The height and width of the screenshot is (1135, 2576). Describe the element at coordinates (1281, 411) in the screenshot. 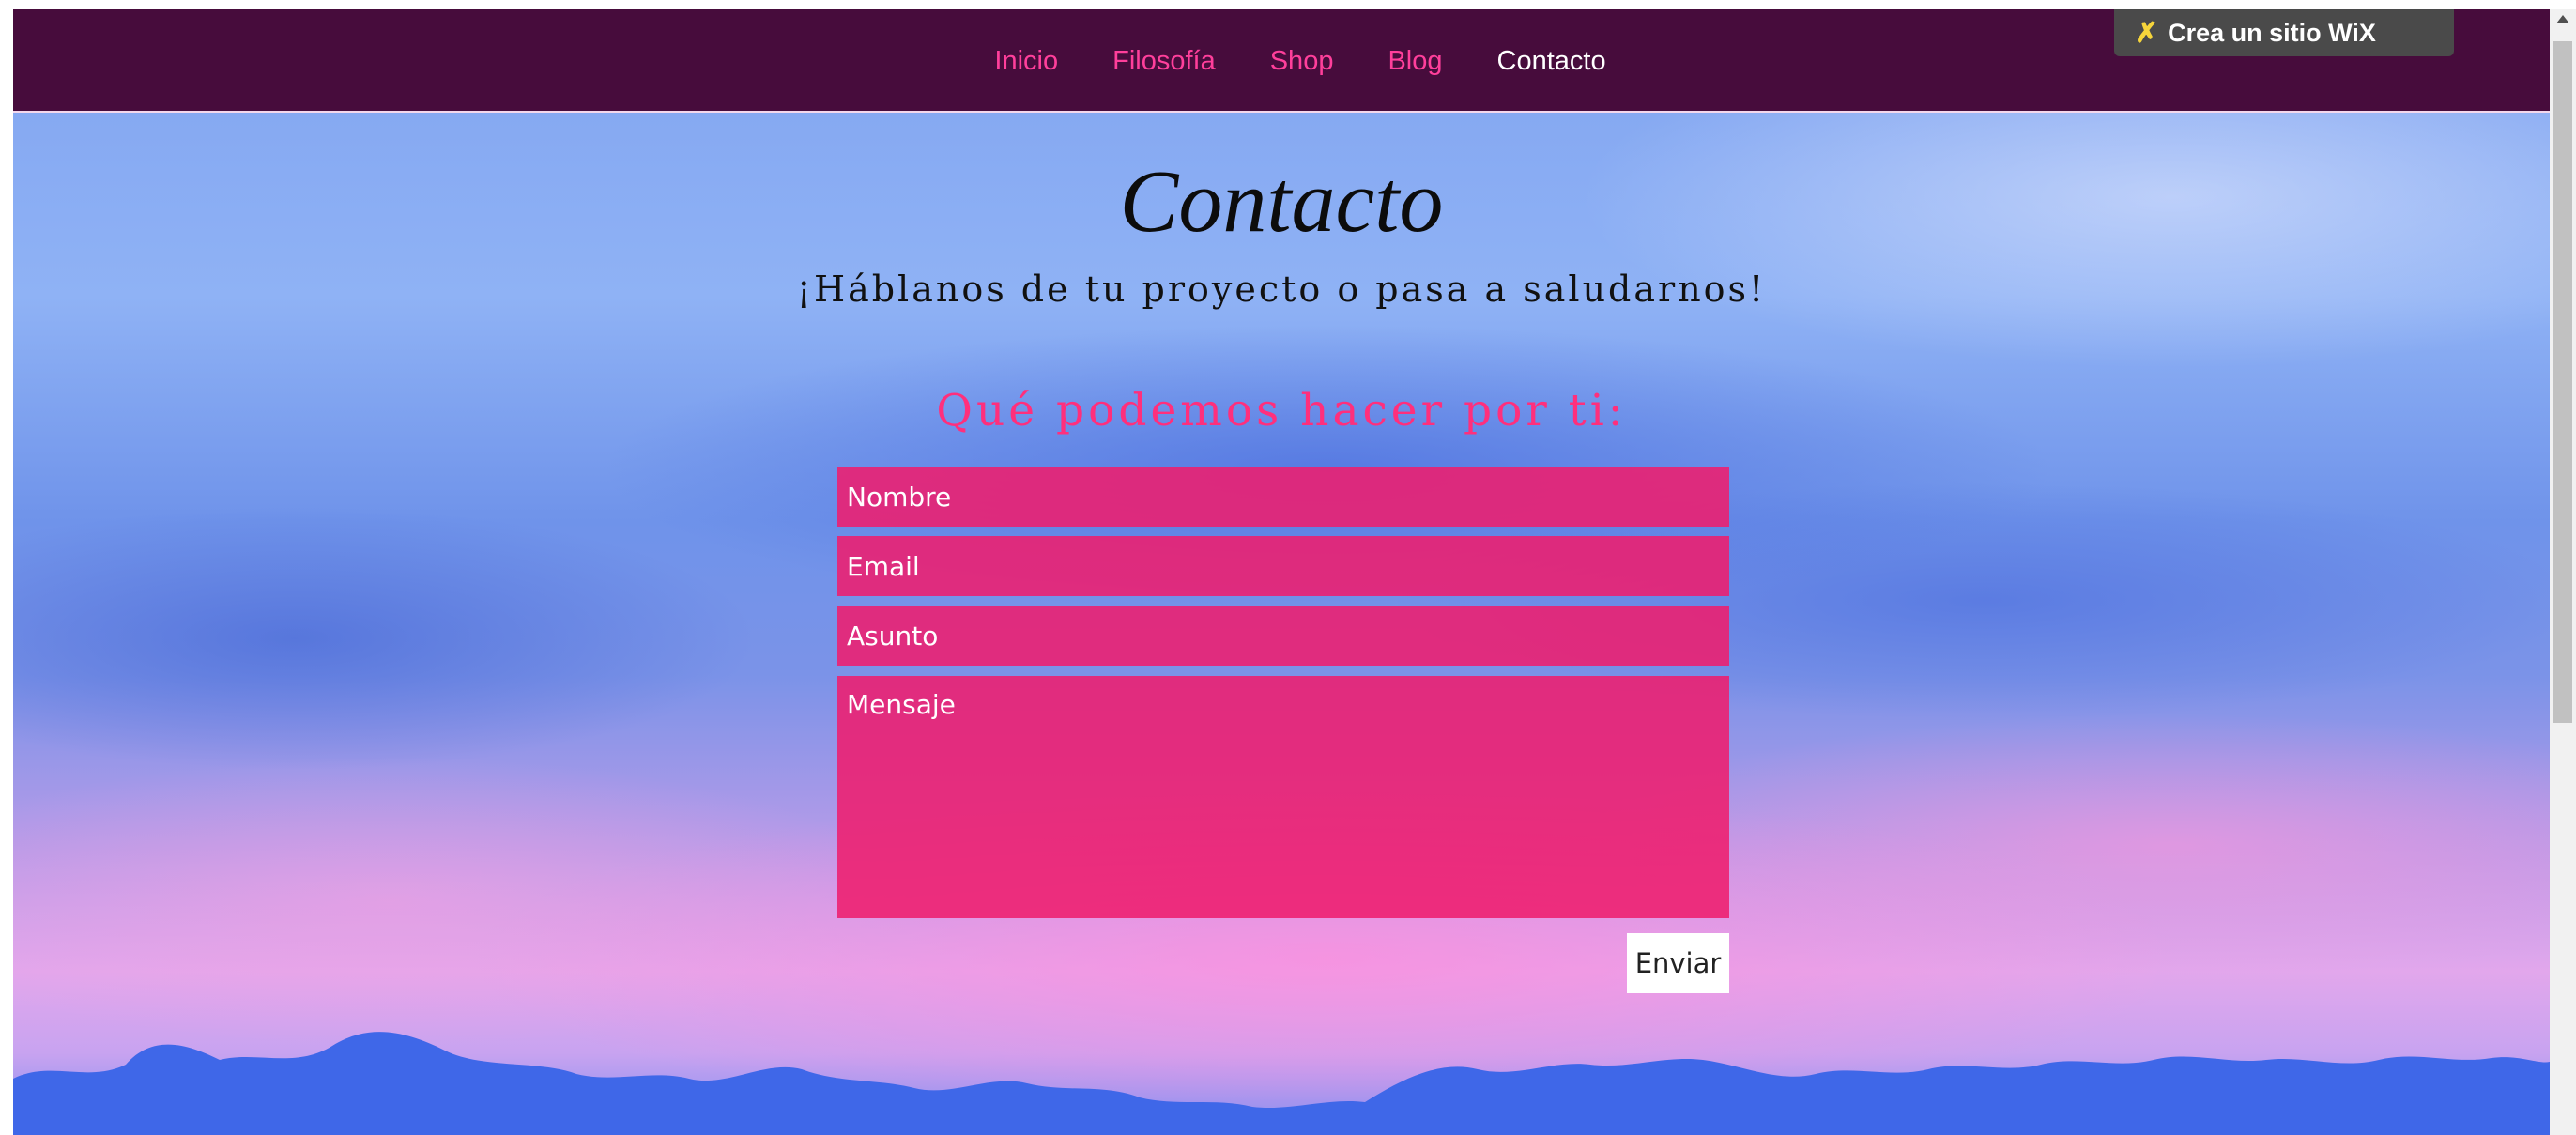

I see `form-heading: Qué podemos hacer por ti:` at that location.